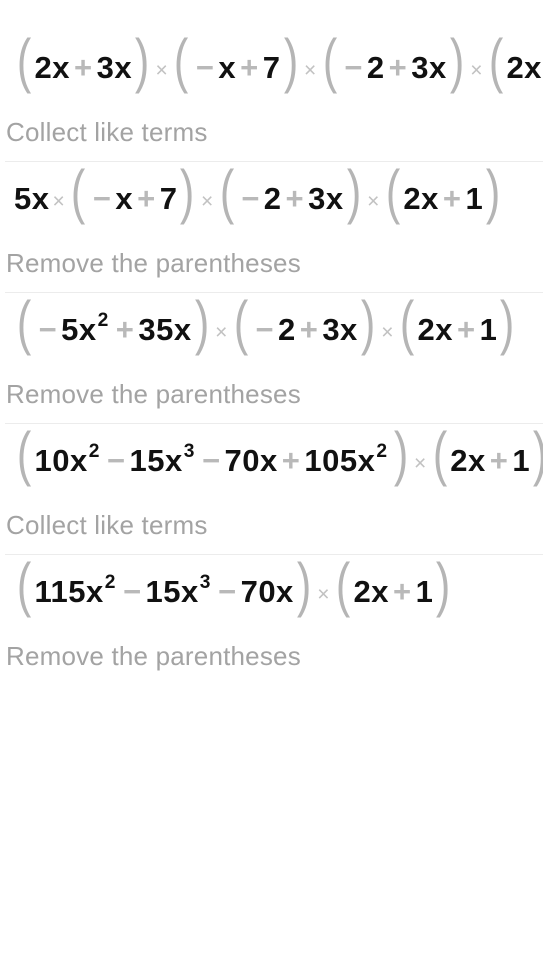 This screenshot has width=543, height=957. I want to click on expression-row: (−5x2 +35x) ×(−2 +3x) ×(2x +1), so click(271, 329).